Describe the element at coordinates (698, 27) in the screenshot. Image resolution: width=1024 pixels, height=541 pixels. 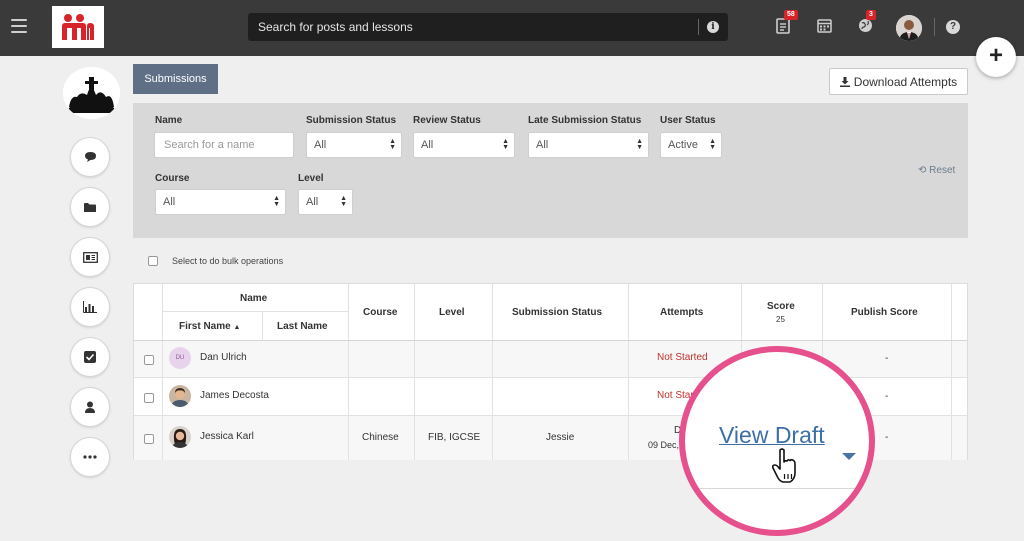
I see `search-divider` at that location.